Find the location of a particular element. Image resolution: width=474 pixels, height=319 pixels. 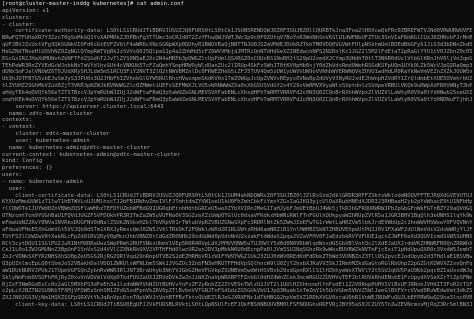

terminal-output-line: clusters: is located at coordinates (17, 17).